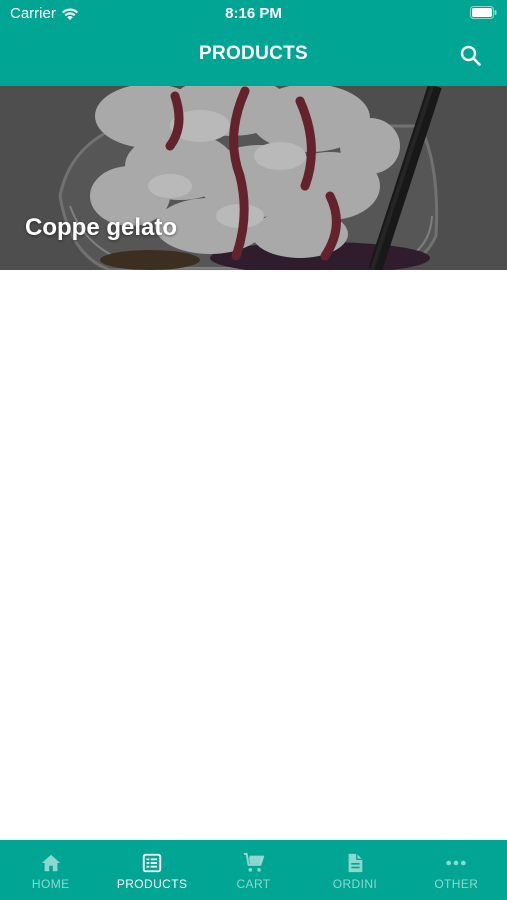 Image resolution: width=507 pixels, height=900 pixels. What do you see at coordinates (253, 53) in the screenshot?
I see `page-title: PRODUCTS` at bounding box center [253, 53].